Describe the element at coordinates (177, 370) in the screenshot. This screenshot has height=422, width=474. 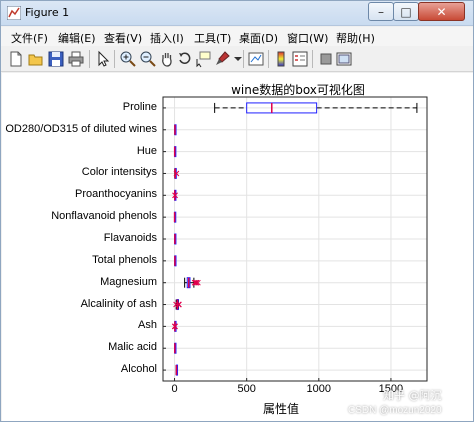
I see `box-alcohol` at that location.